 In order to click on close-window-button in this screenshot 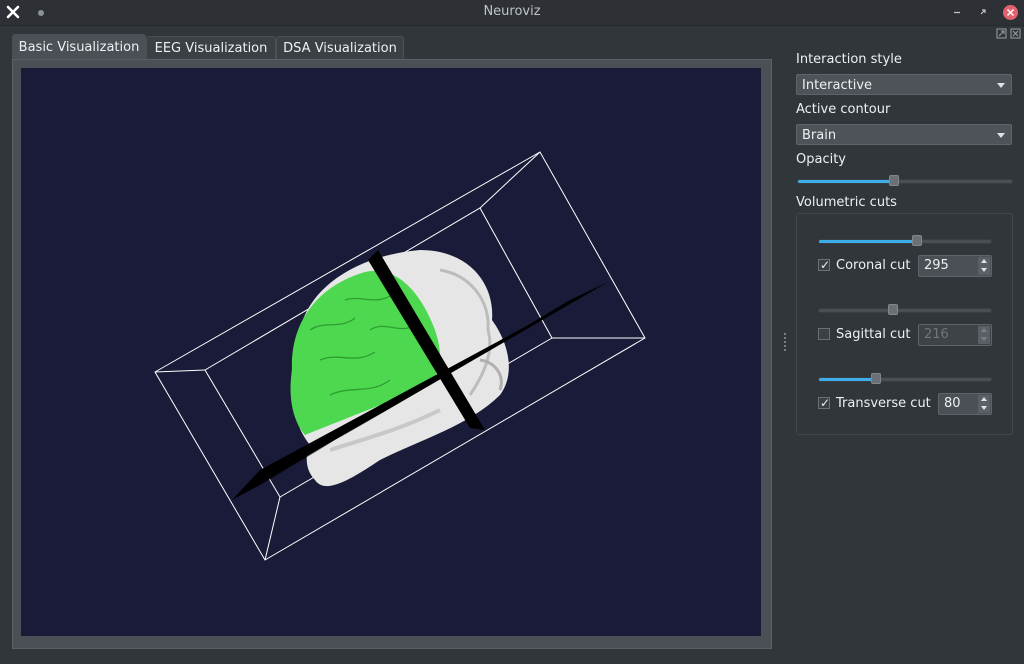, I will do `click(1010, 12)`.